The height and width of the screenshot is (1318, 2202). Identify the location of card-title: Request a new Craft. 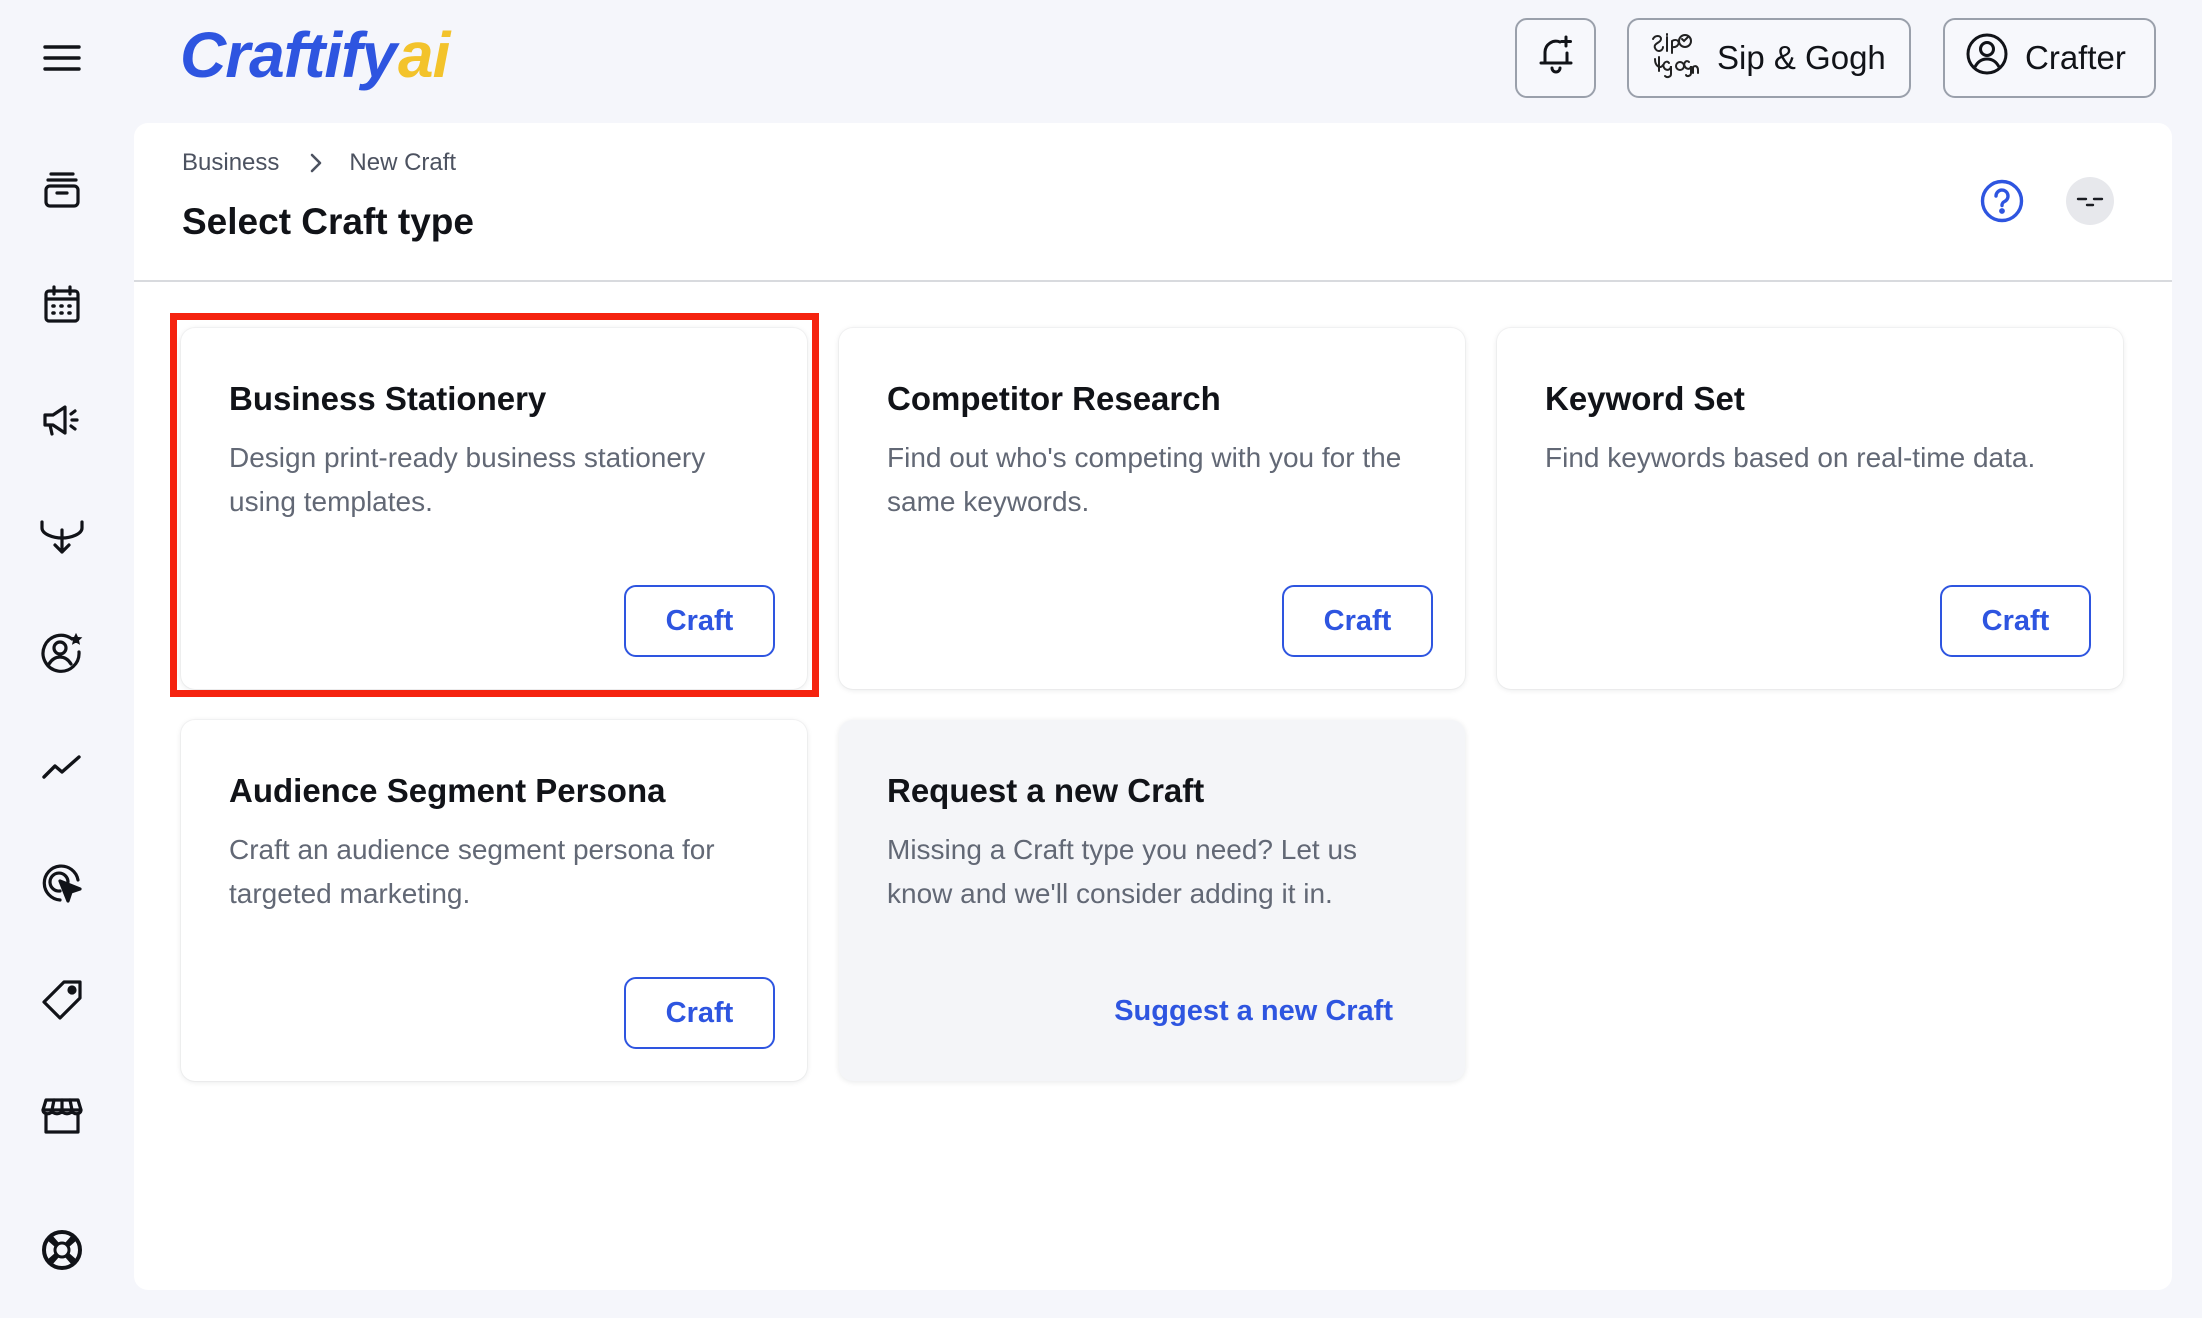
(1046, 790).